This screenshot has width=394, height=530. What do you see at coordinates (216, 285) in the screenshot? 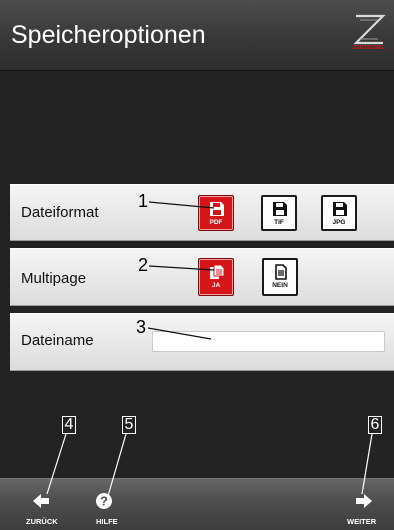
I see `multipage-option-yes-label: JA` at bounding box center [216, 285].